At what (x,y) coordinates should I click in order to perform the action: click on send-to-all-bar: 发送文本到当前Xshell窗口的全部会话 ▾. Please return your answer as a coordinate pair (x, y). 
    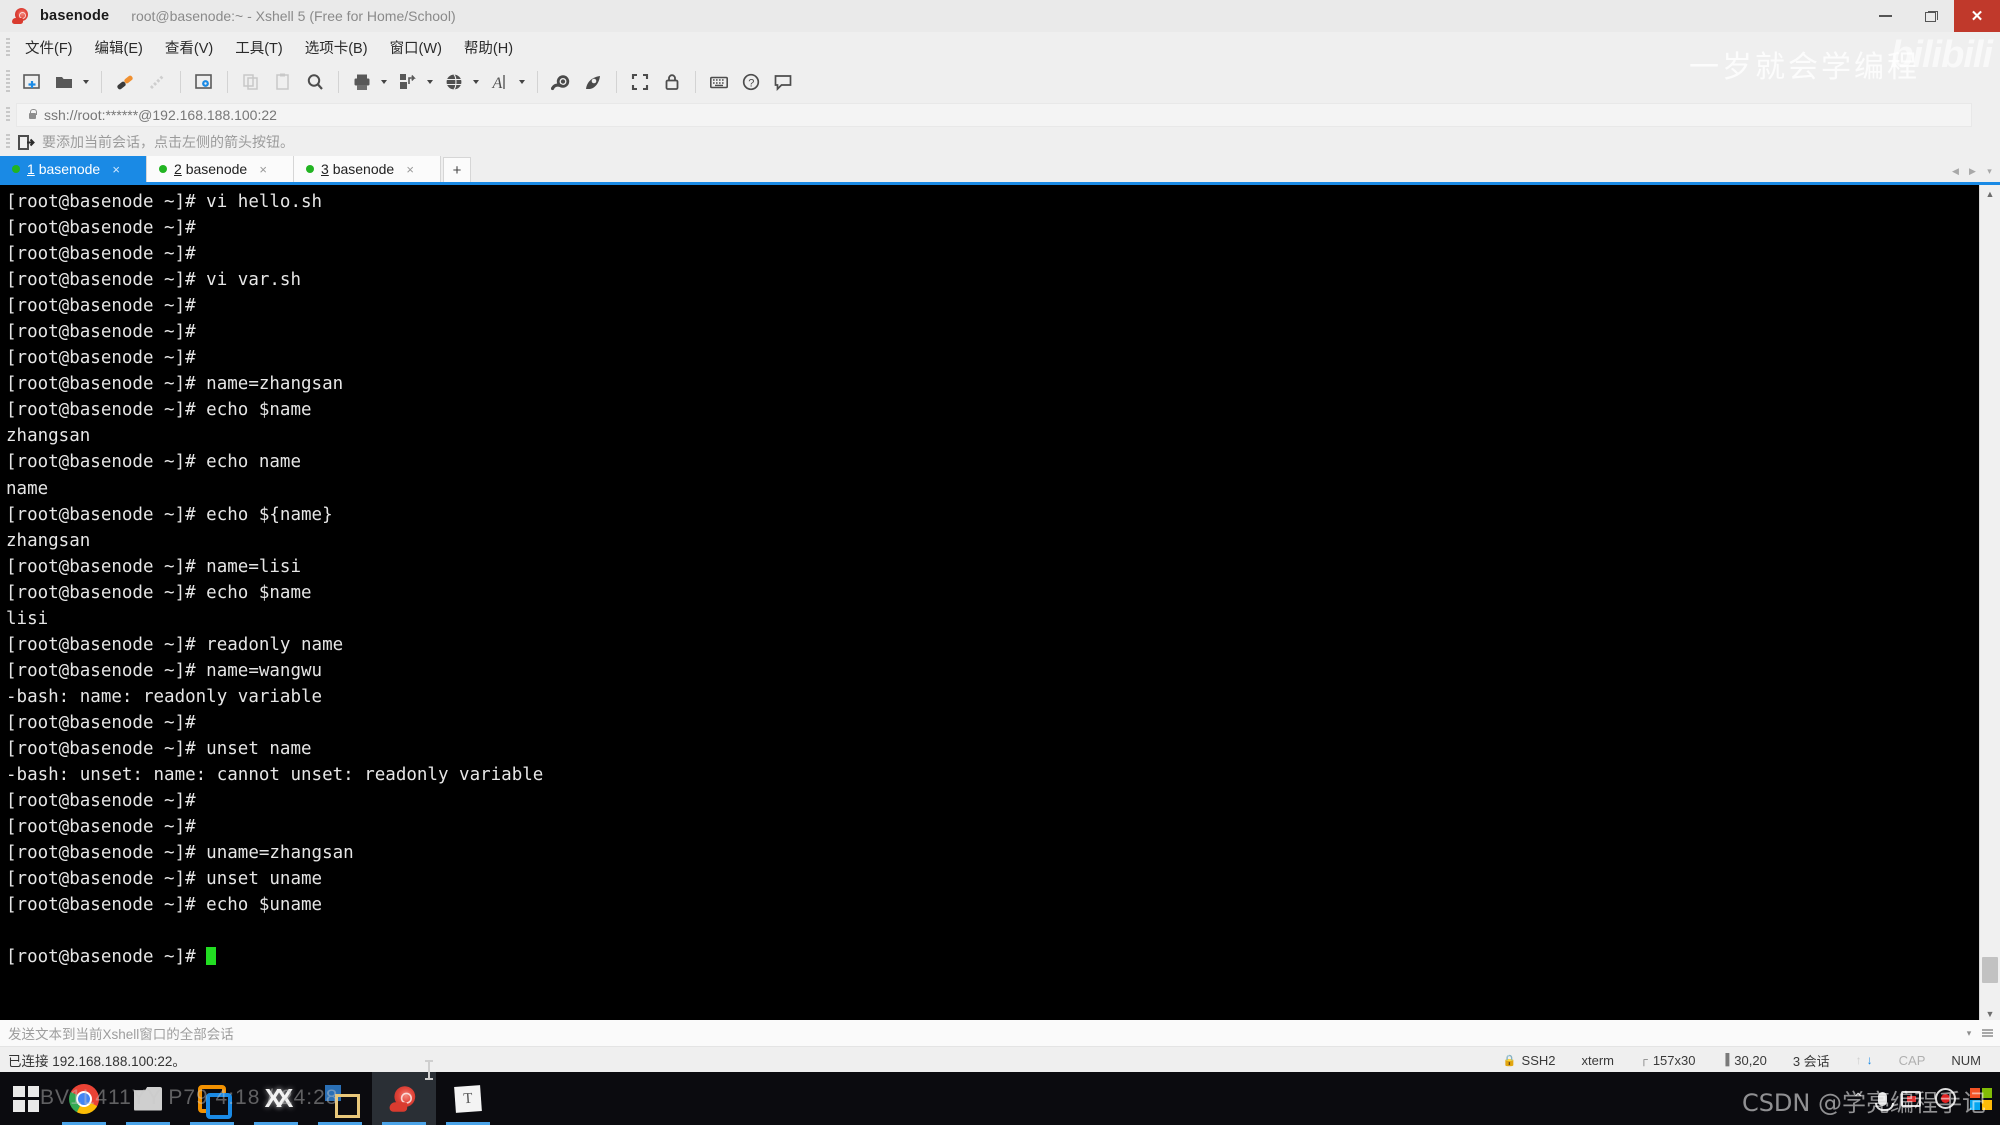
    Looking at the image, I should click on (1000, 1033).